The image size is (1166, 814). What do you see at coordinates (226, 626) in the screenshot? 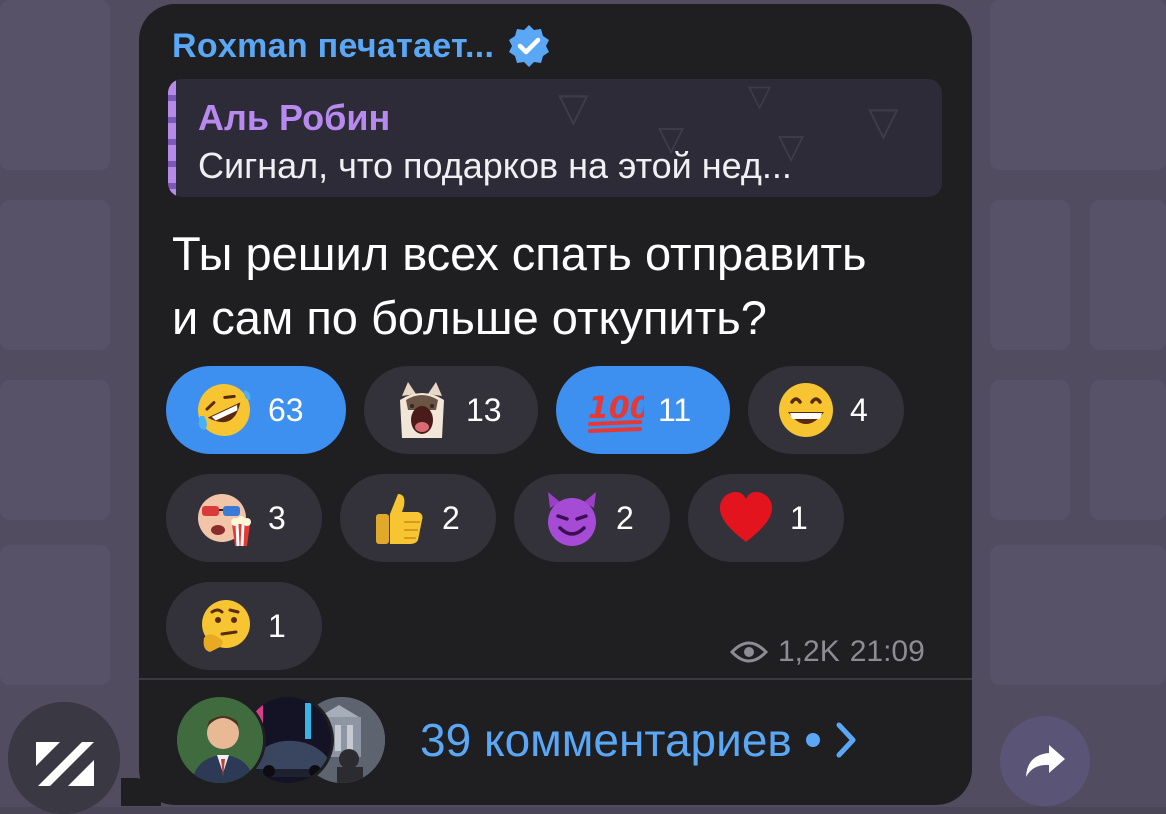
I see `thinking-face-icon` at bounding box center [226, 626].